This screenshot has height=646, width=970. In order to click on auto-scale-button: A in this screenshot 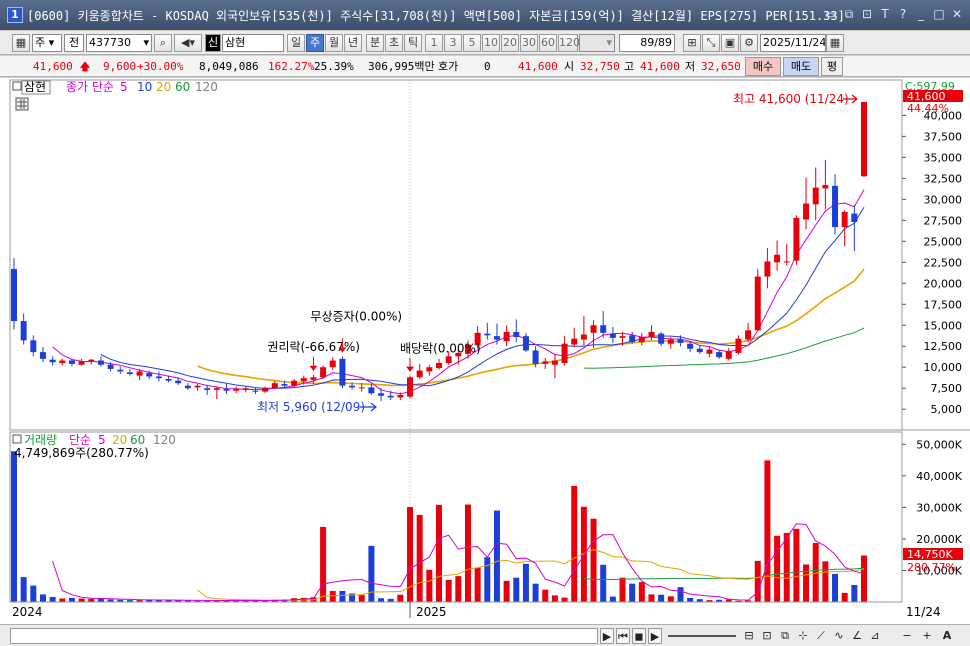, I will do `click(947, 636)`.